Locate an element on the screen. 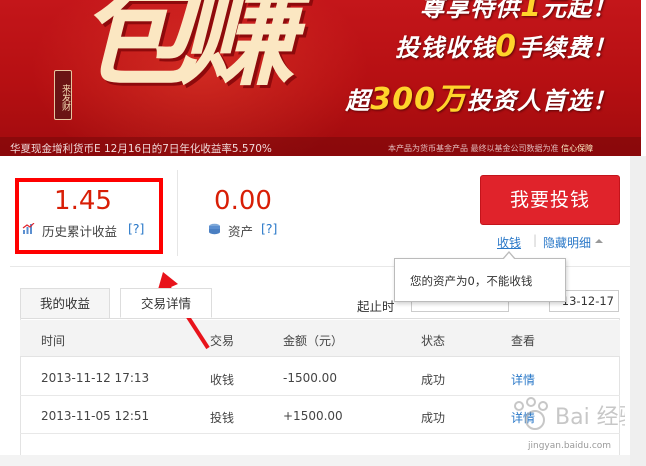 Image resolution: width=646 pixels, height=466 pixels. slogan-2-highlight: 0 is located at coordinates (506, 46).